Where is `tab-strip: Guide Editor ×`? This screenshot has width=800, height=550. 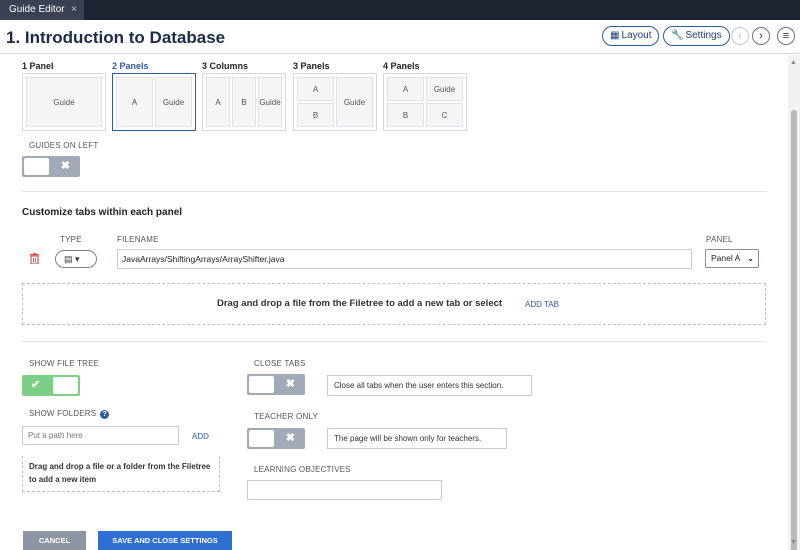
tab-strip: Guide Editor × is located at coordinates (400, 10).